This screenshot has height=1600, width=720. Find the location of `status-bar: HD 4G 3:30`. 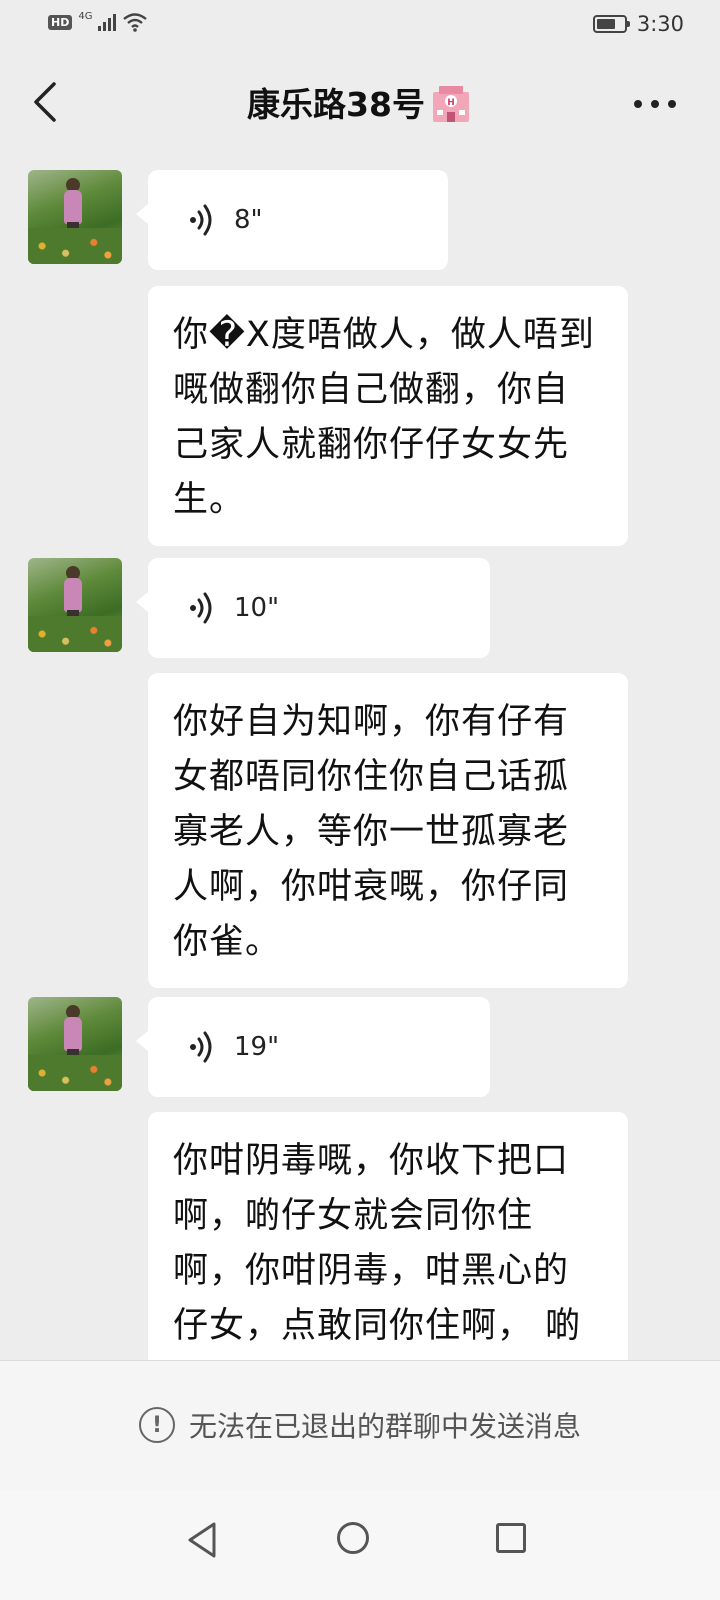

status-bar: HD 4G 3:30 is located at coordinates (360, 24).